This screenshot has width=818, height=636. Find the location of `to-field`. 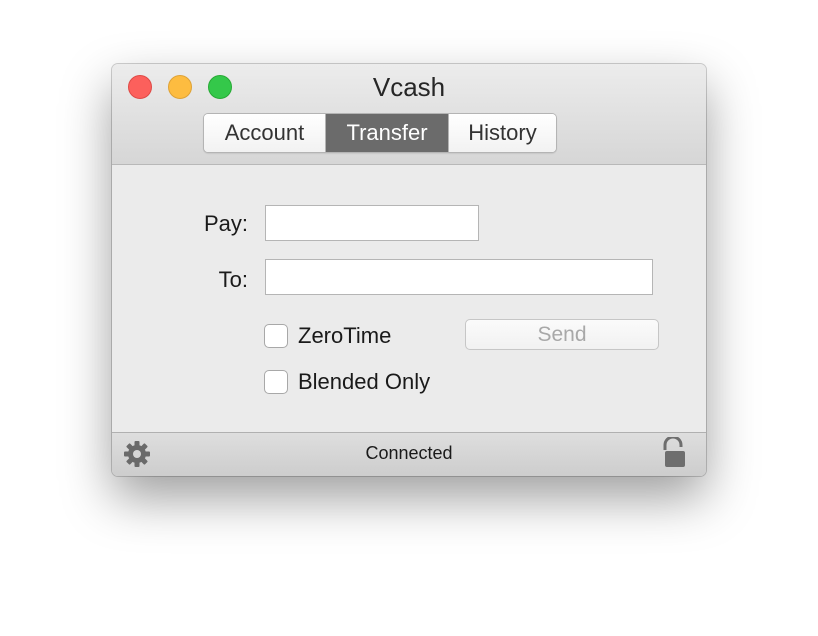

to-field is located at coordinates (459, 277).